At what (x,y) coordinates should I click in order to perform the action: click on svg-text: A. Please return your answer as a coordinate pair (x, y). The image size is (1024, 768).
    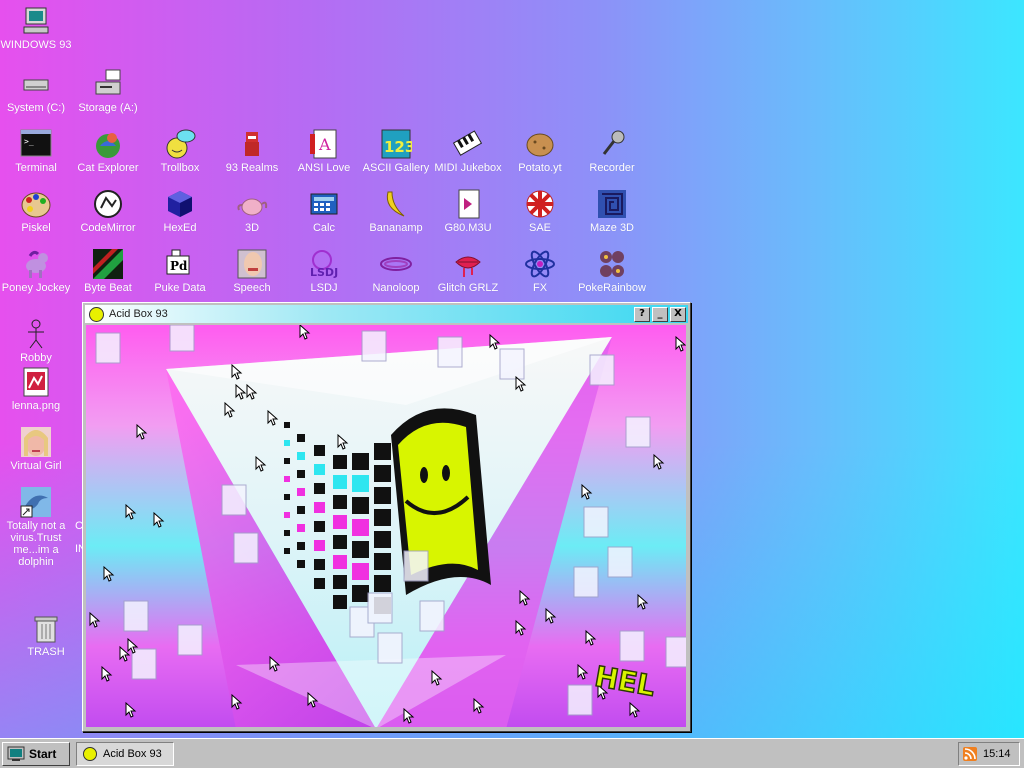
    Looking at the image, I should click on (324, 144).